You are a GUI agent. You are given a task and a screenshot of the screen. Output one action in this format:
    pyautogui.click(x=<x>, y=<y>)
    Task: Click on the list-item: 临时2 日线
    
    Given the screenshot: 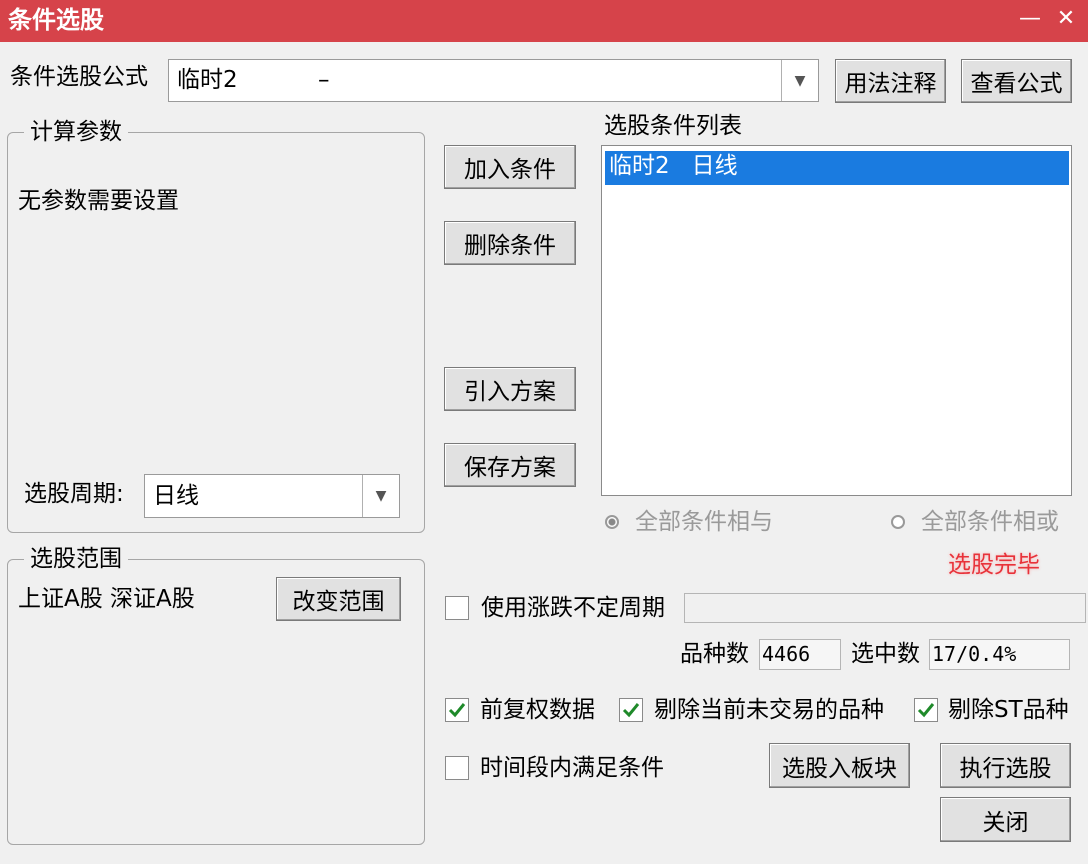 What is the action you would take?
    pyautogui.click(x=837, y=168)
    